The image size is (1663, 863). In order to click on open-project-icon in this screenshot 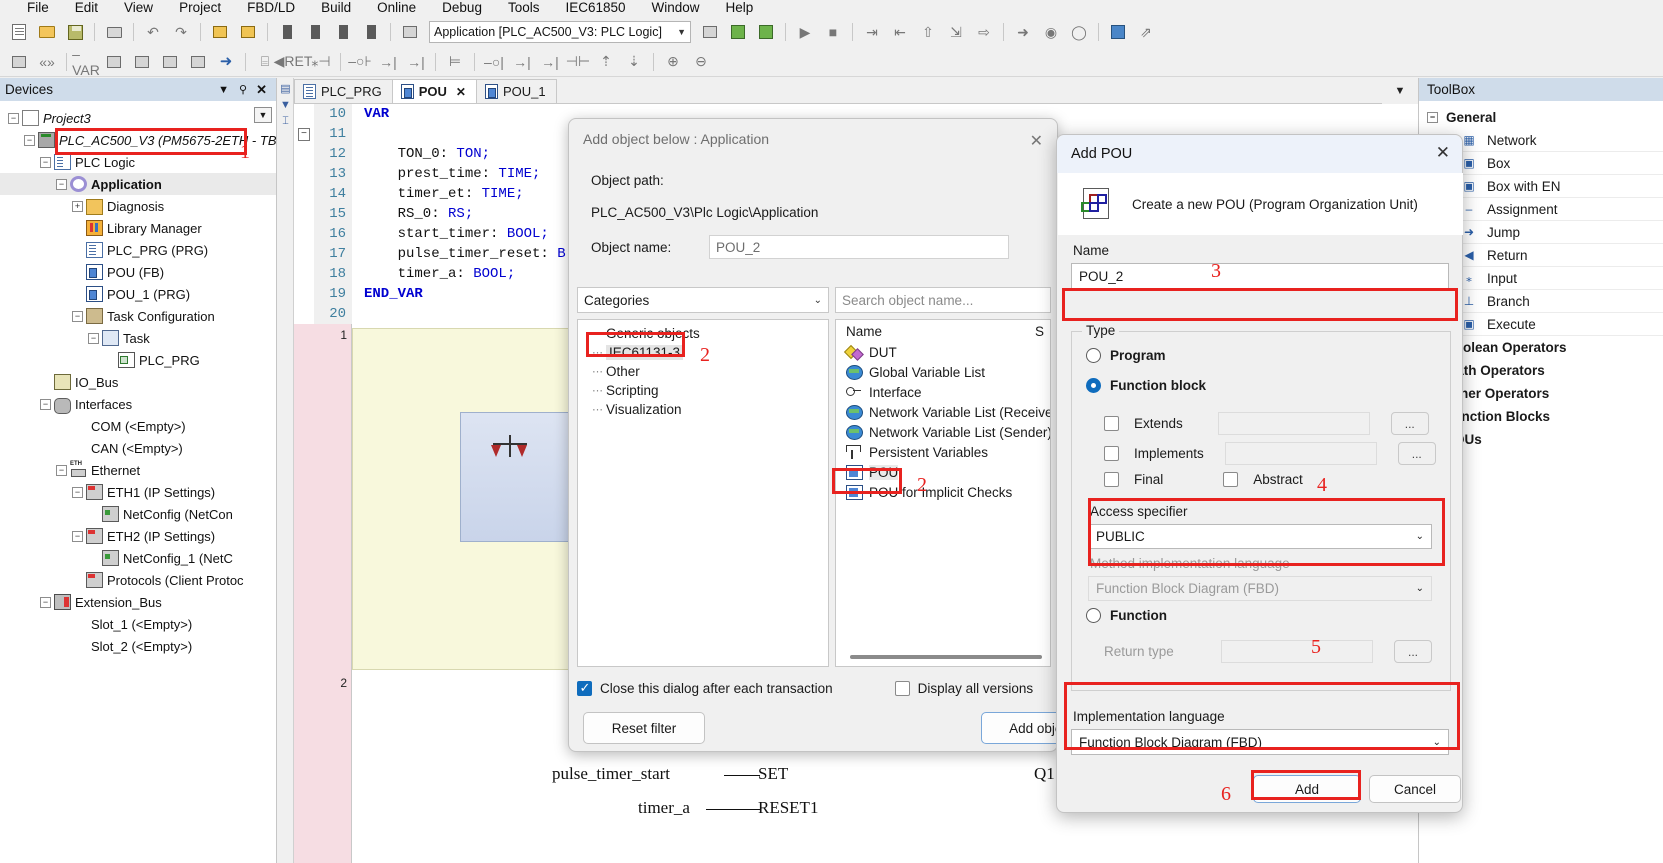, I will do `click(47, 32)`.